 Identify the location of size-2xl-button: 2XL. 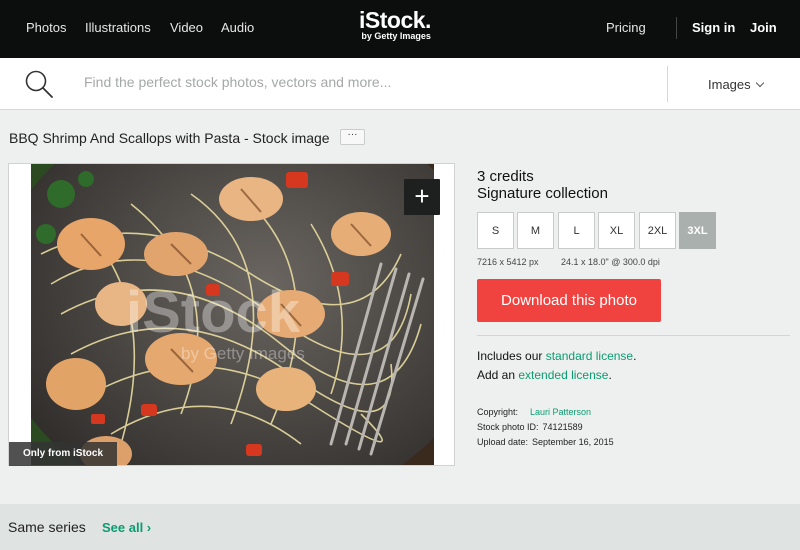
(657, 230).